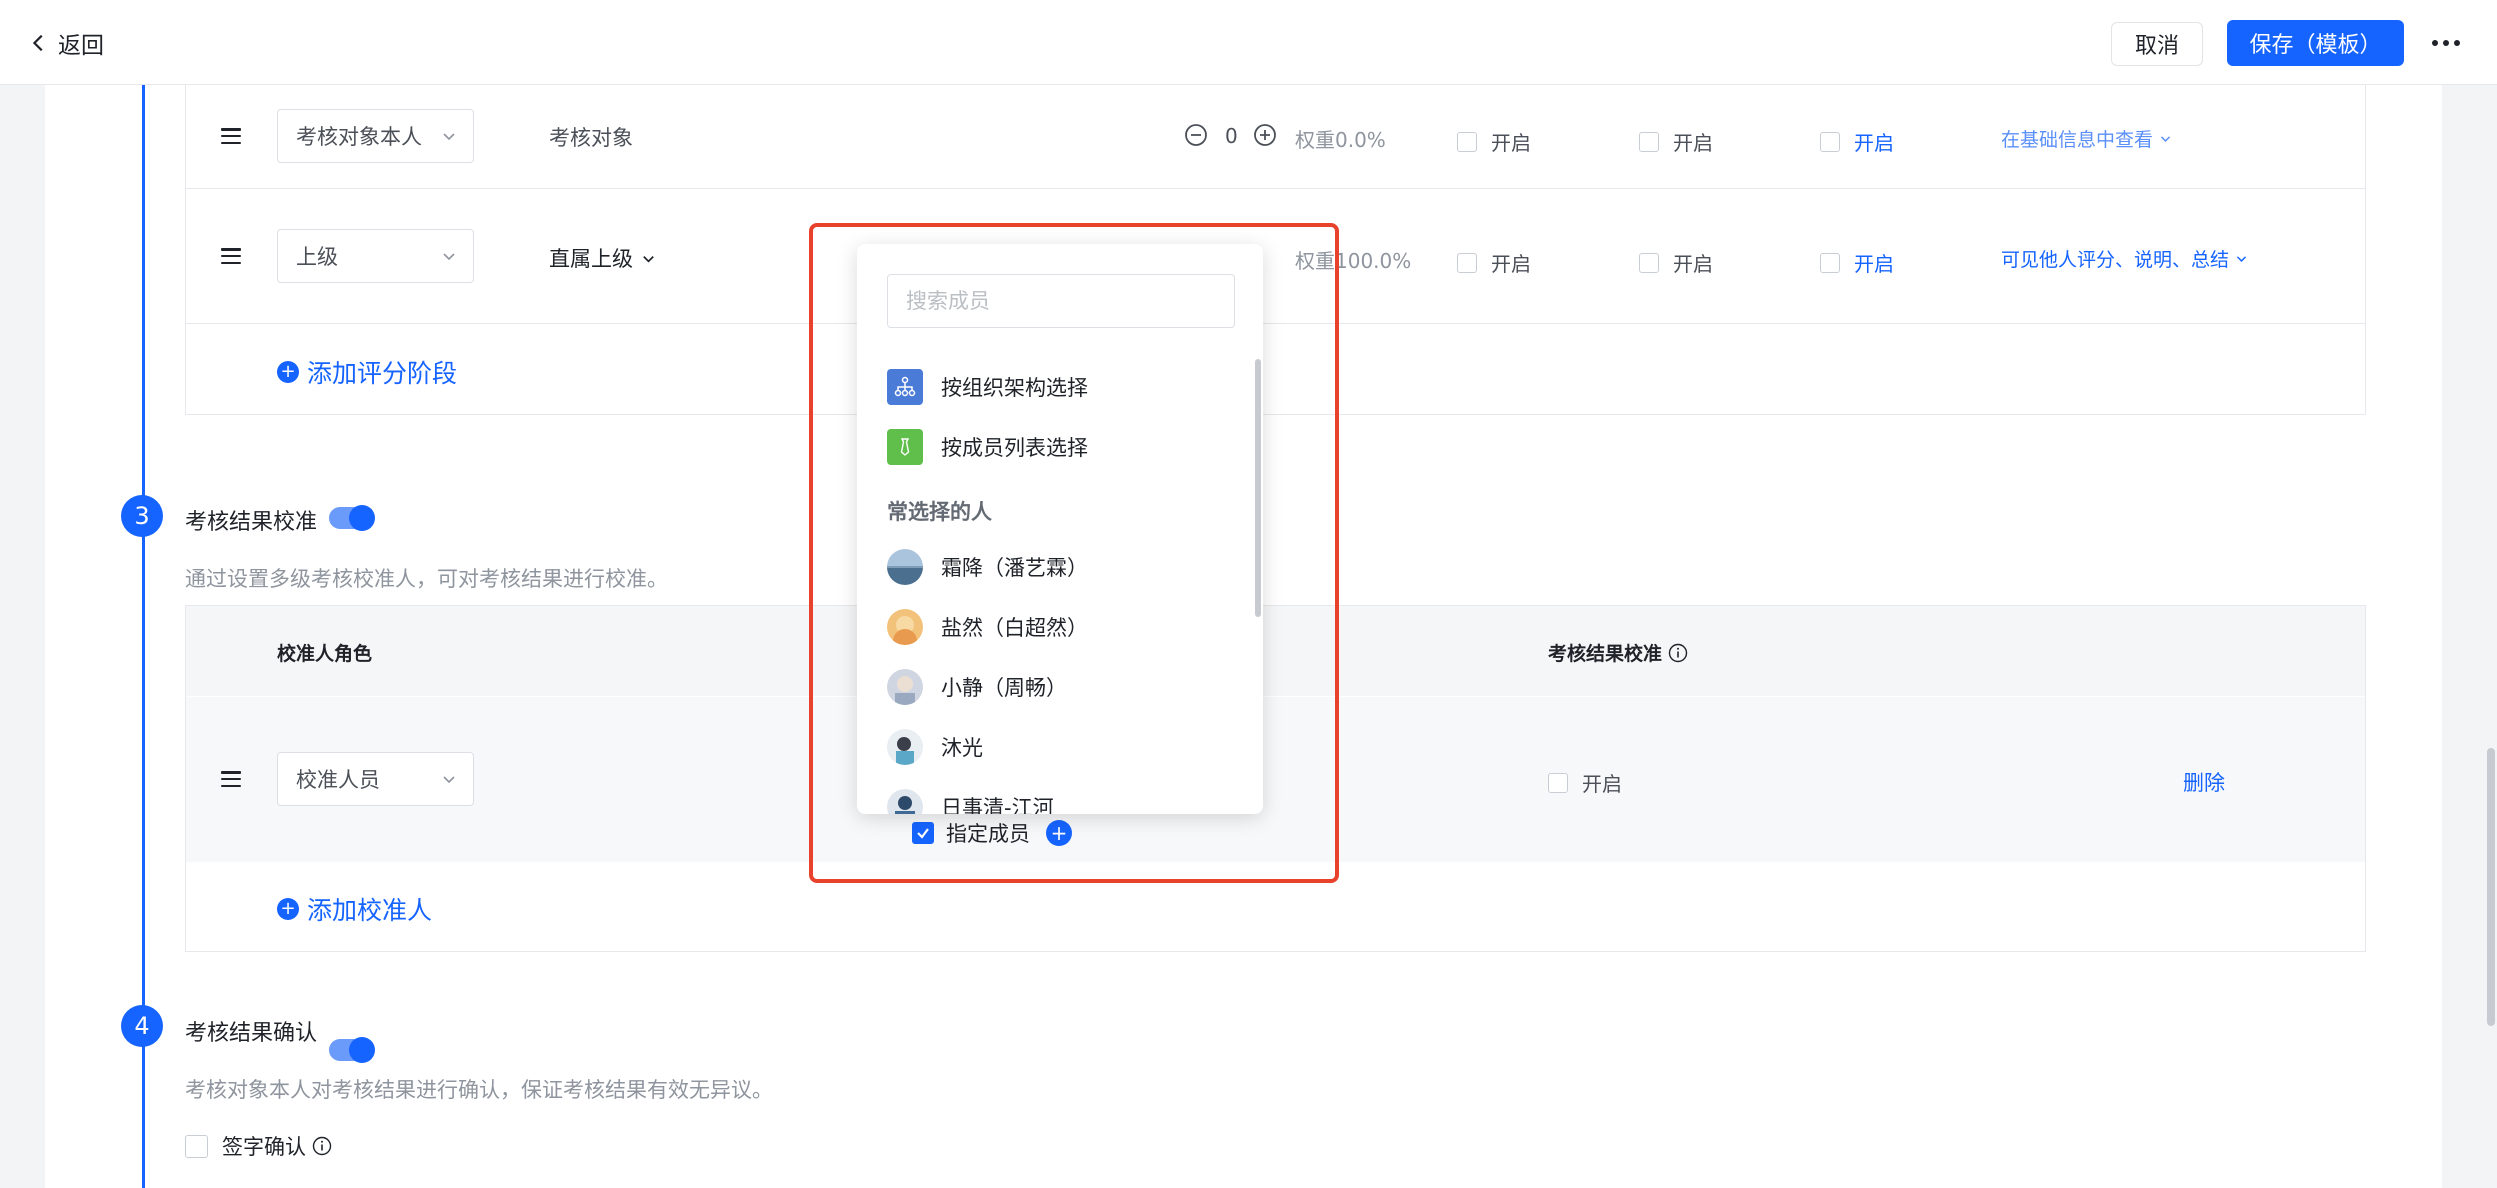 Image resolution: width=2497 pixels, height=1188 pixels. Describe the element at coordinates (317, 257) in the screenshot. I see `role-select-value: 上级` at that location.